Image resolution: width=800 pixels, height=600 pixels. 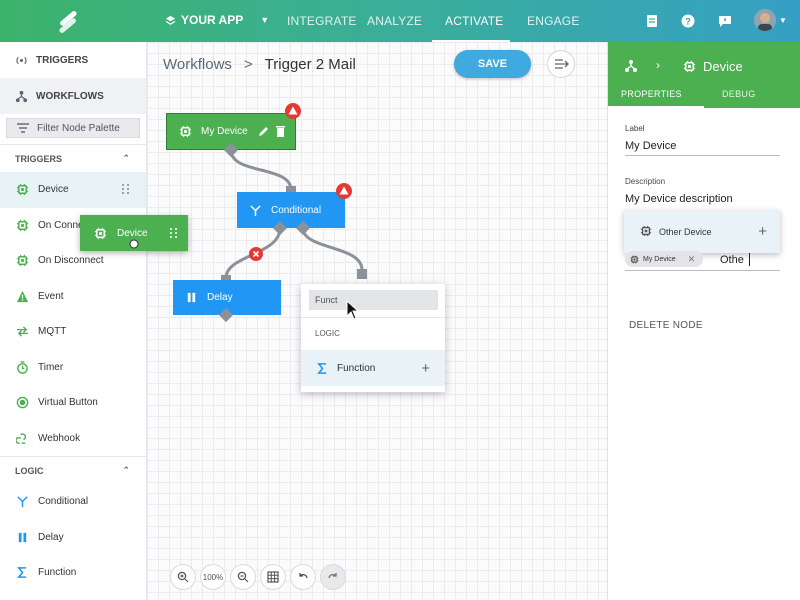 What do you see at coordinates (362, 274) in the screenshot?
I see `input-port` at bounding box center [362, 274].